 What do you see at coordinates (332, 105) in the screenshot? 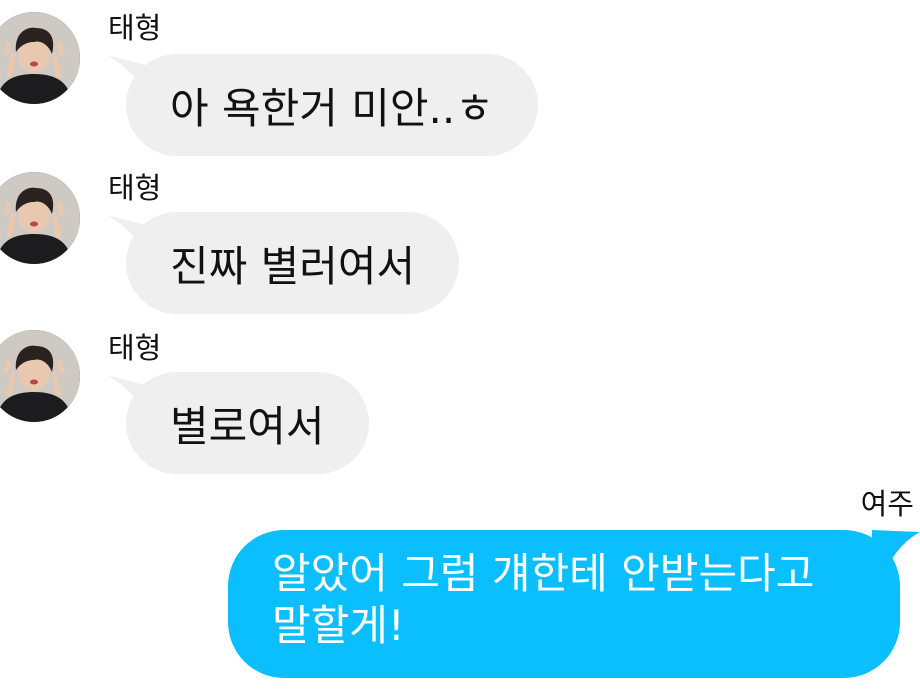
I see `message-bubble: 아 욕한거 미안..ㅎ` at bounding box center [332, 105].